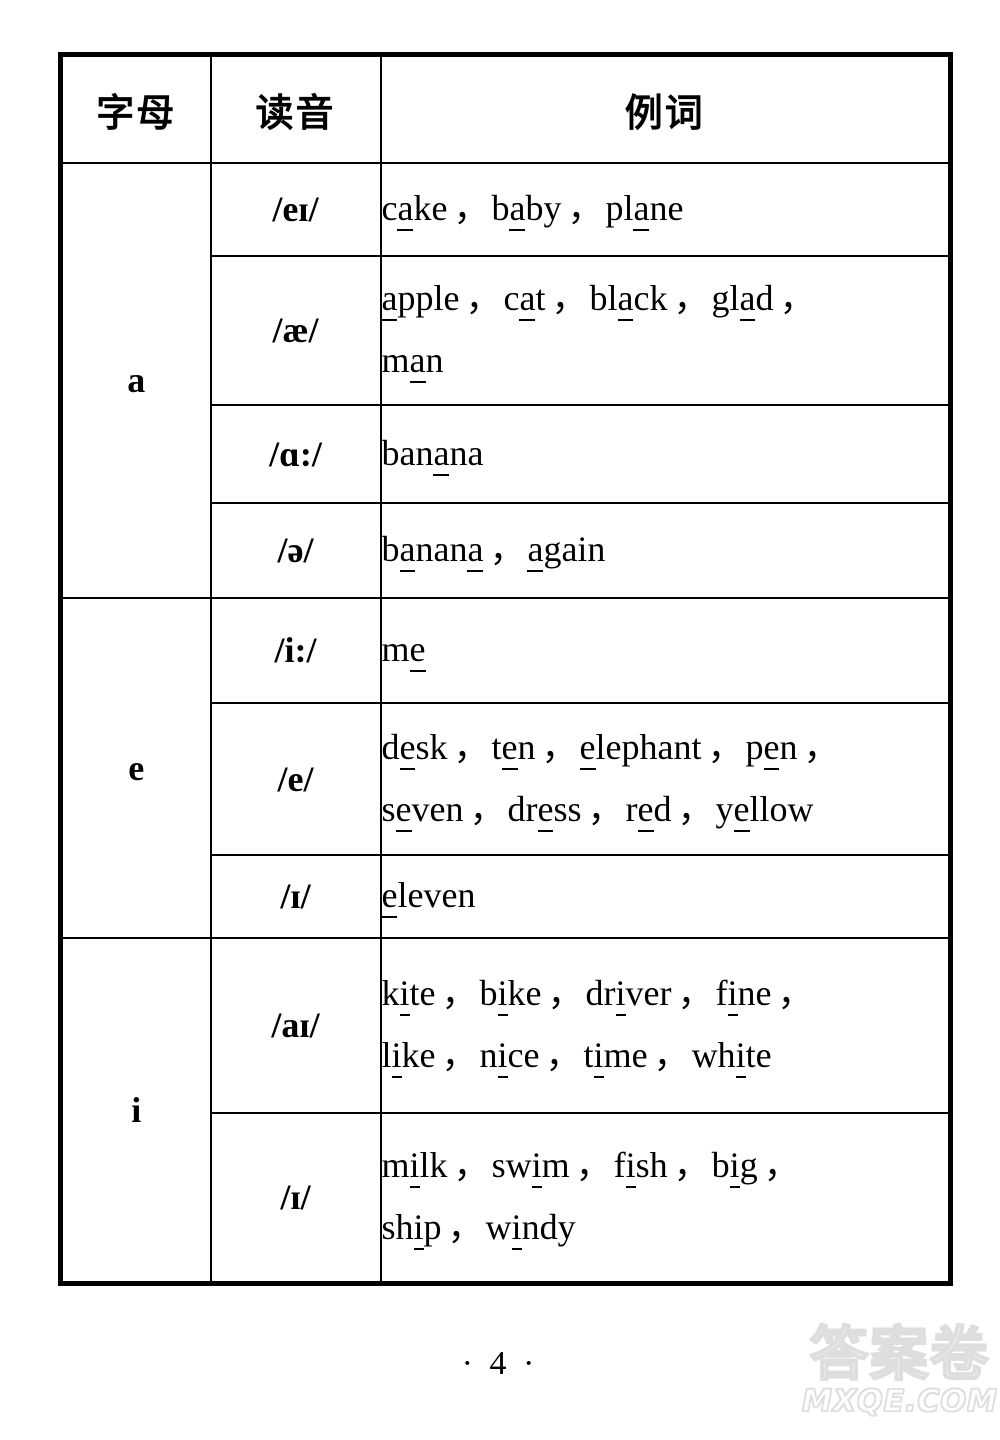  Describe the element at coordinates (665, 453) in the screenshot. I see `words-cell: banana` at that location.